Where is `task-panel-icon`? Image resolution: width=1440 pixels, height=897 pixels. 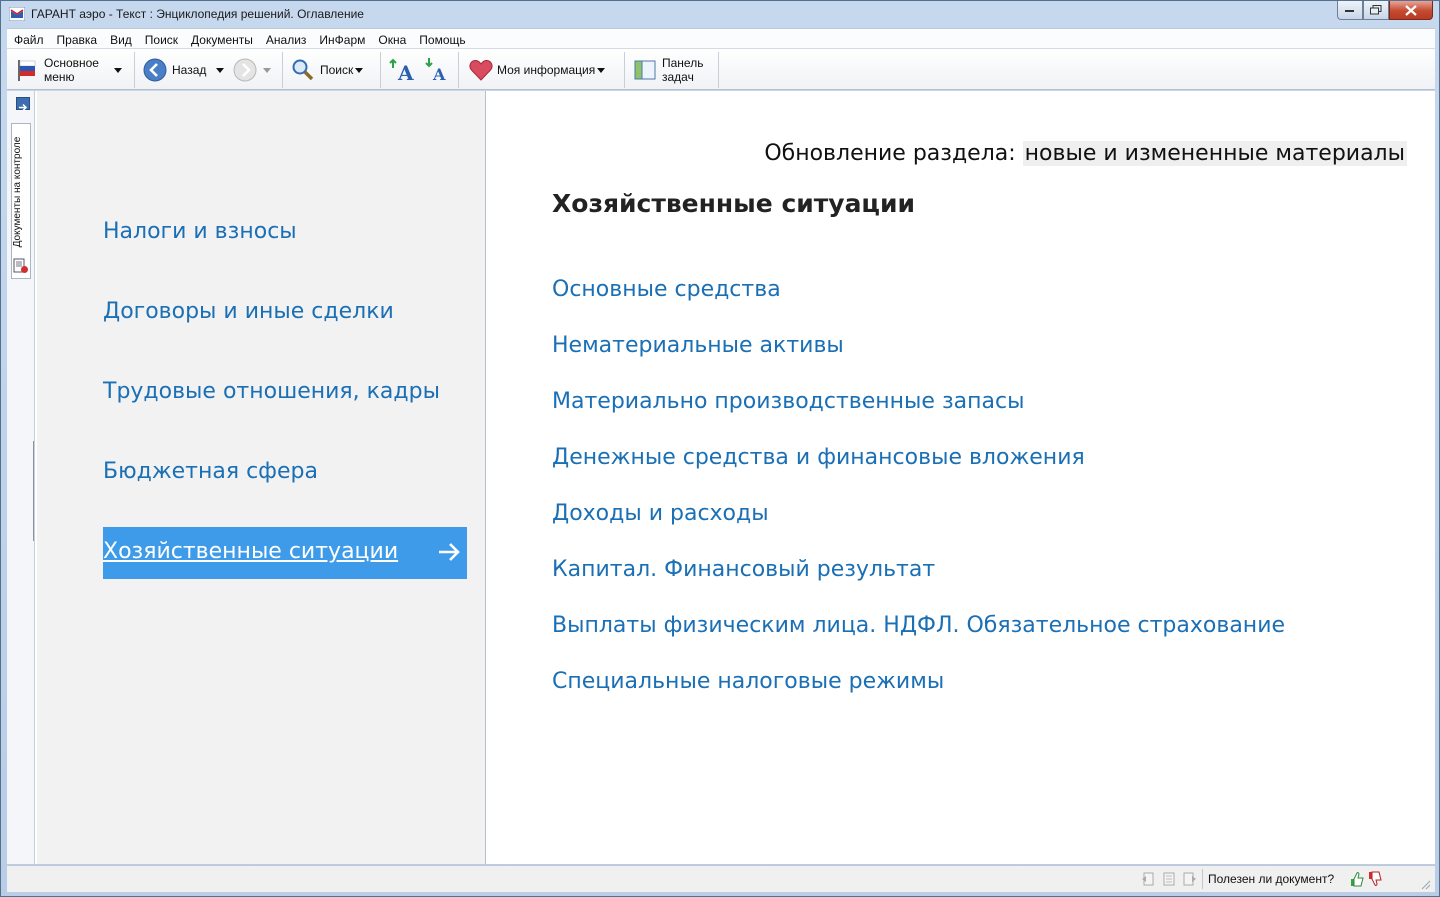
task-panel-icon is located at coordinates (645, 70).